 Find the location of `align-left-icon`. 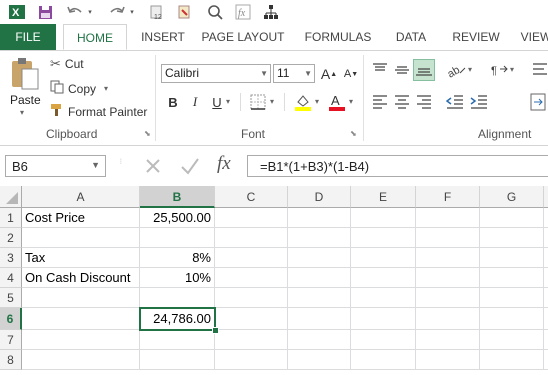

align-left-icon is located at coordinates (380, 103).